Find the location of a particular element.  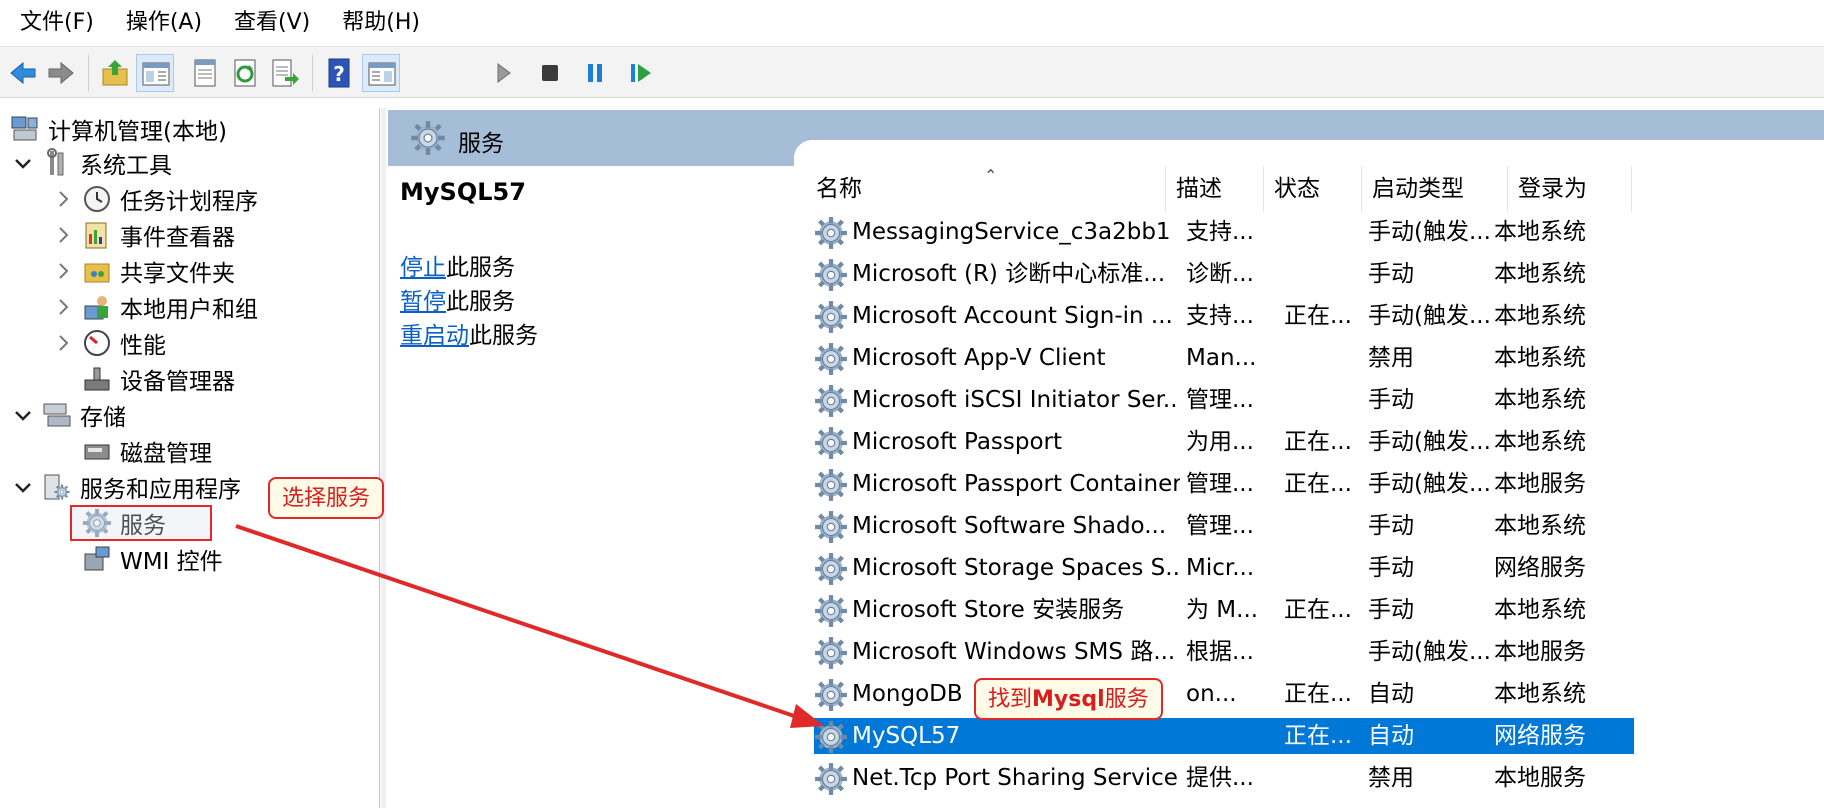

help-button: ? is located at coordinates (339, 73).